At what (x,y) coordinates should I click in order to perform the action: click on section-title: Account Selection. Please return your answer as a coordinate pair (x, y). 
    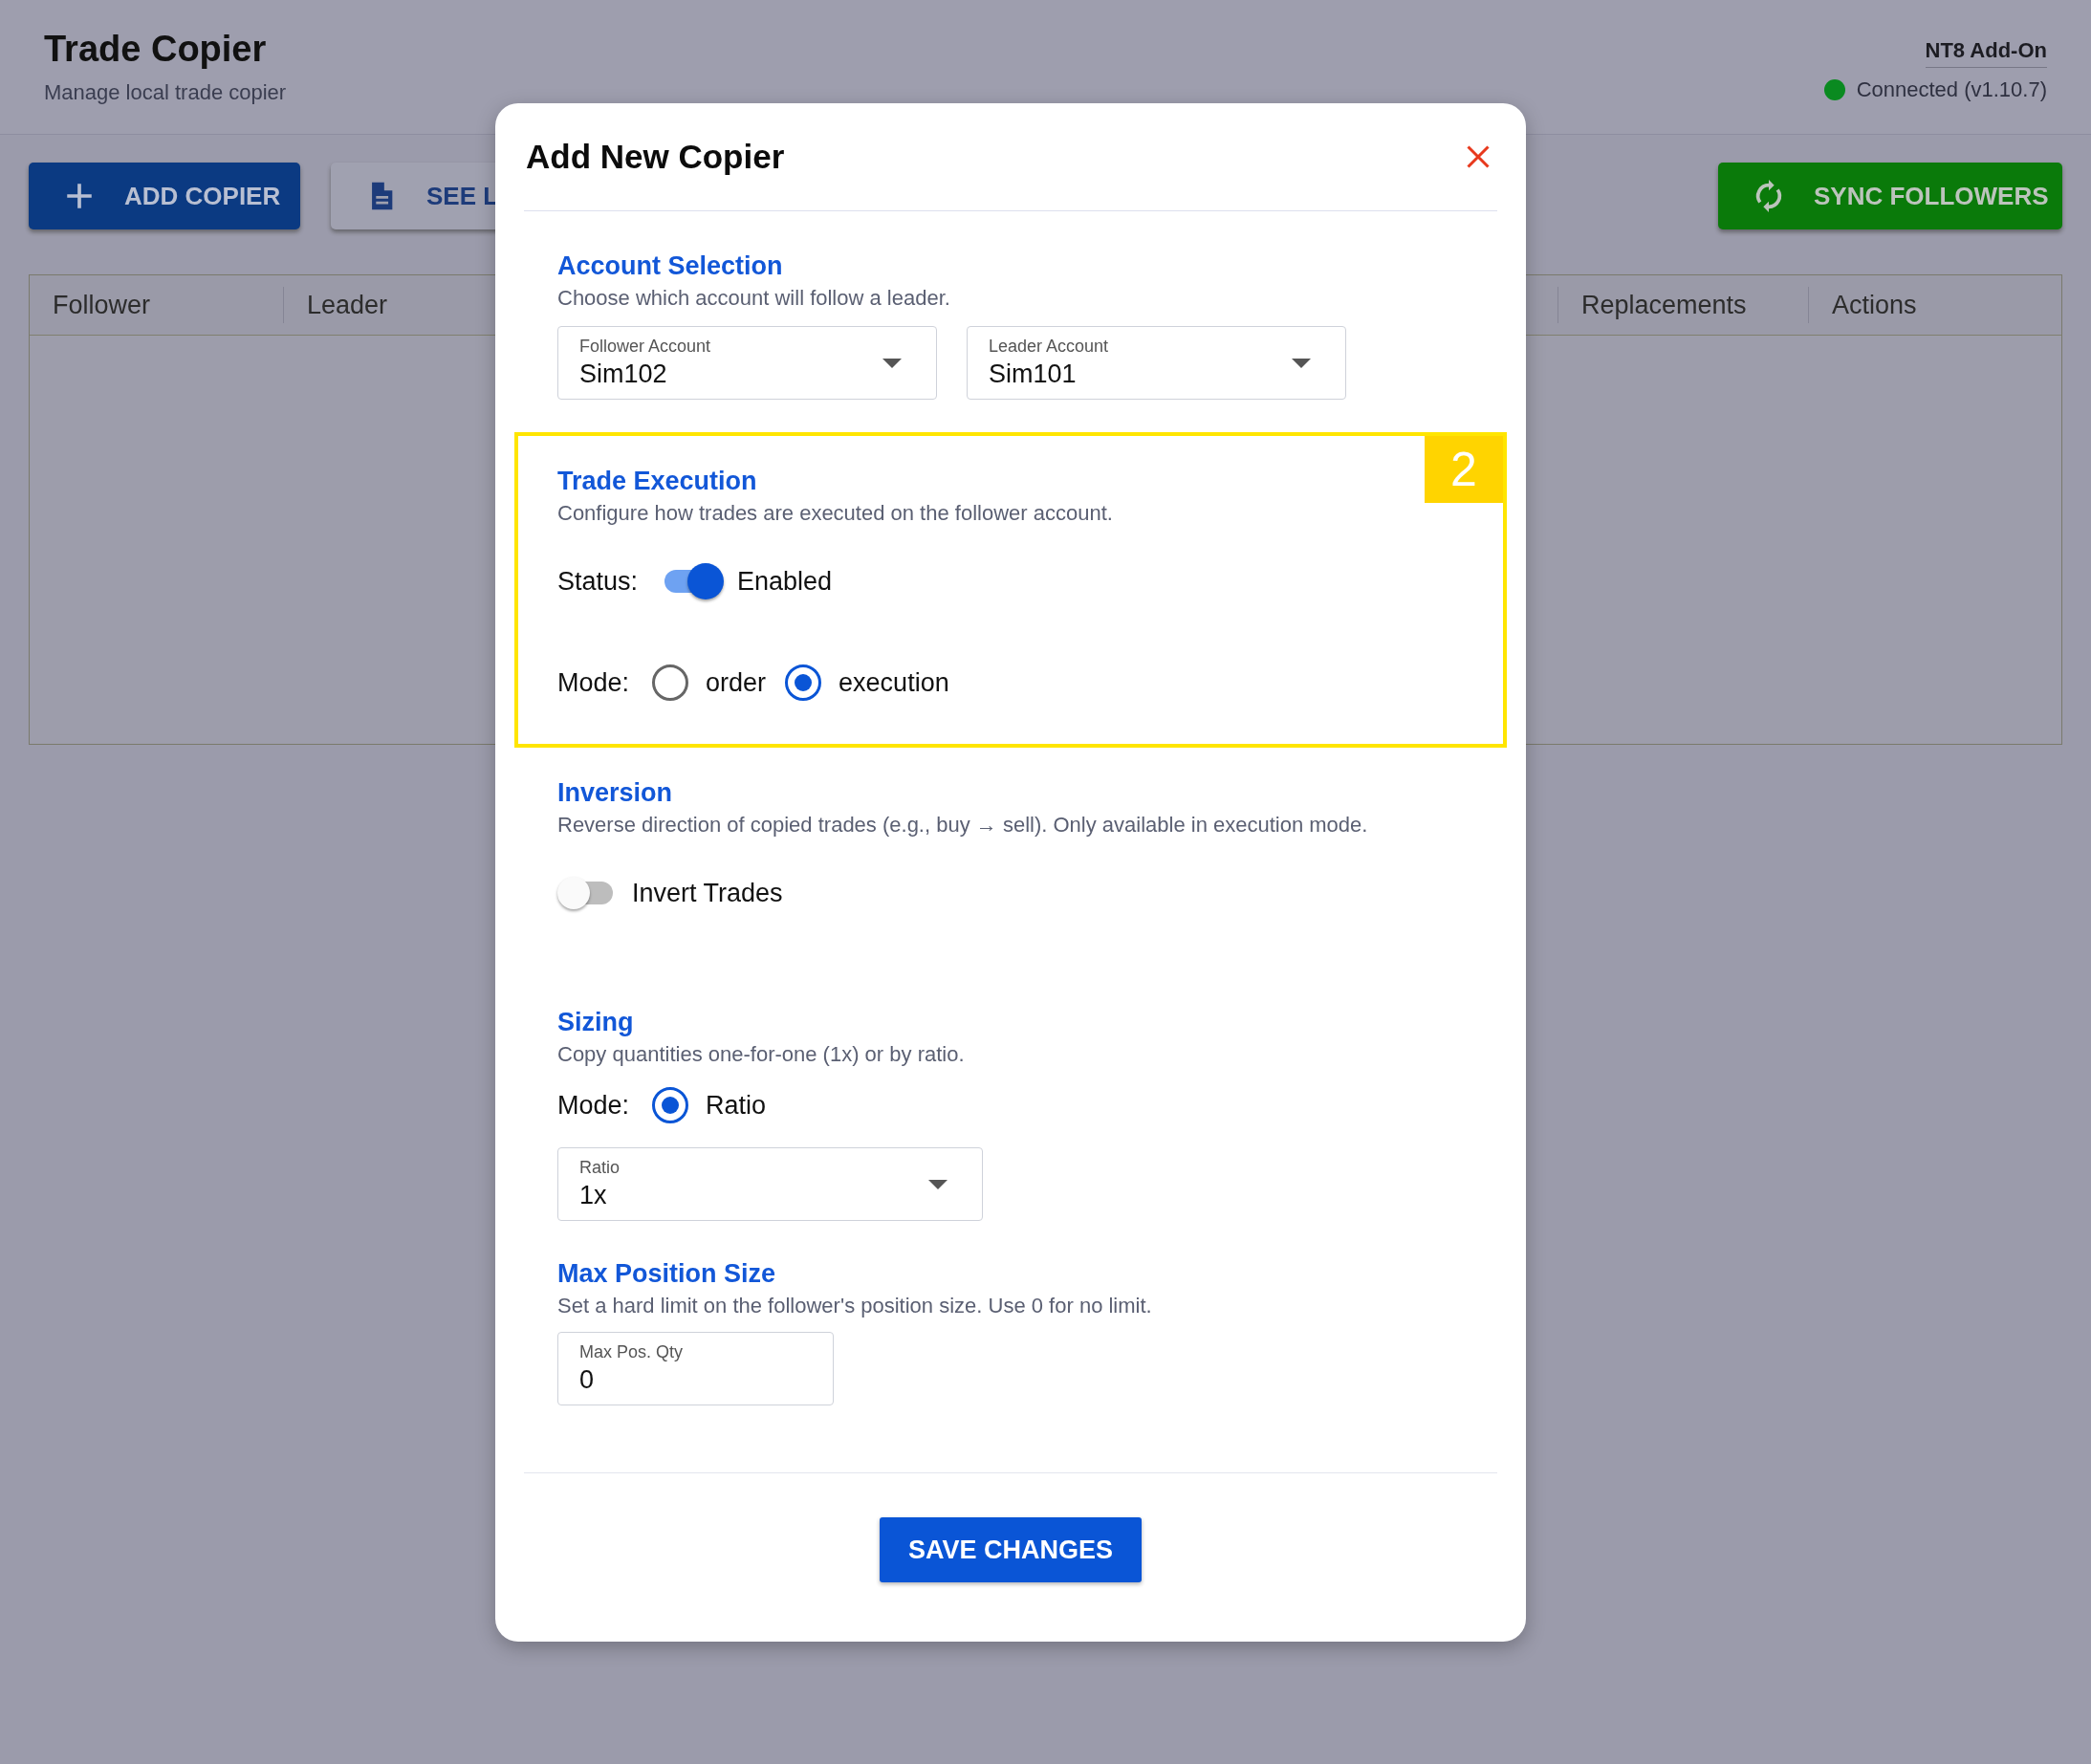
    Looking at the image, I should click on (670, 266).